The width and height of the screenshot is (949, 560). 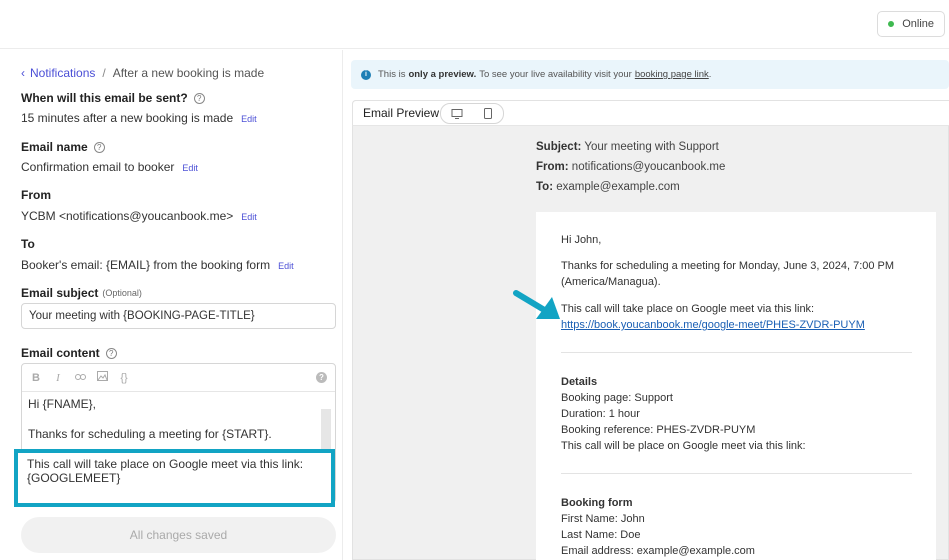 I want to click on booking-page-link: booking page link, so click(x=672, y=74).